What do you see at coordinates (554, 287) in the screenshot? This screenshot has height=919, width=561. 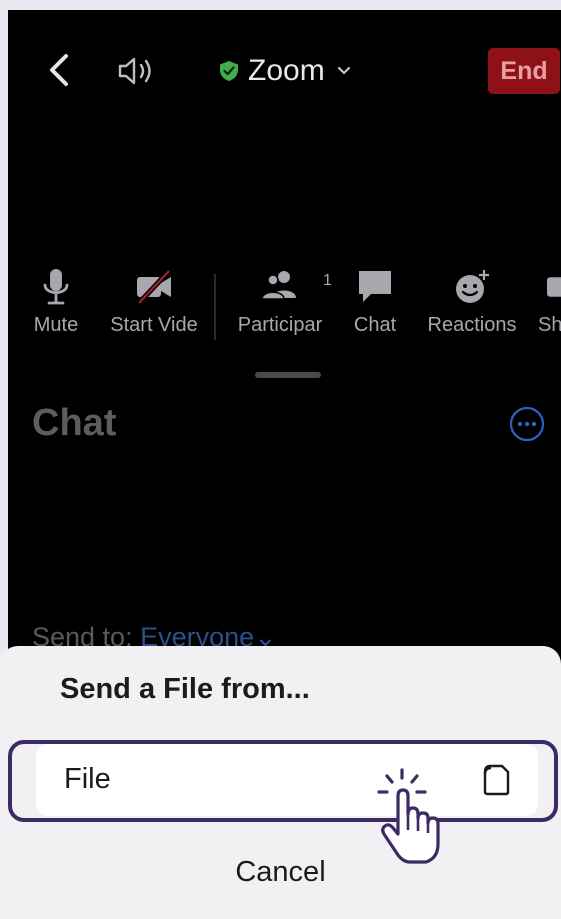 I see `share-icon` at bounding box center [554, 287].